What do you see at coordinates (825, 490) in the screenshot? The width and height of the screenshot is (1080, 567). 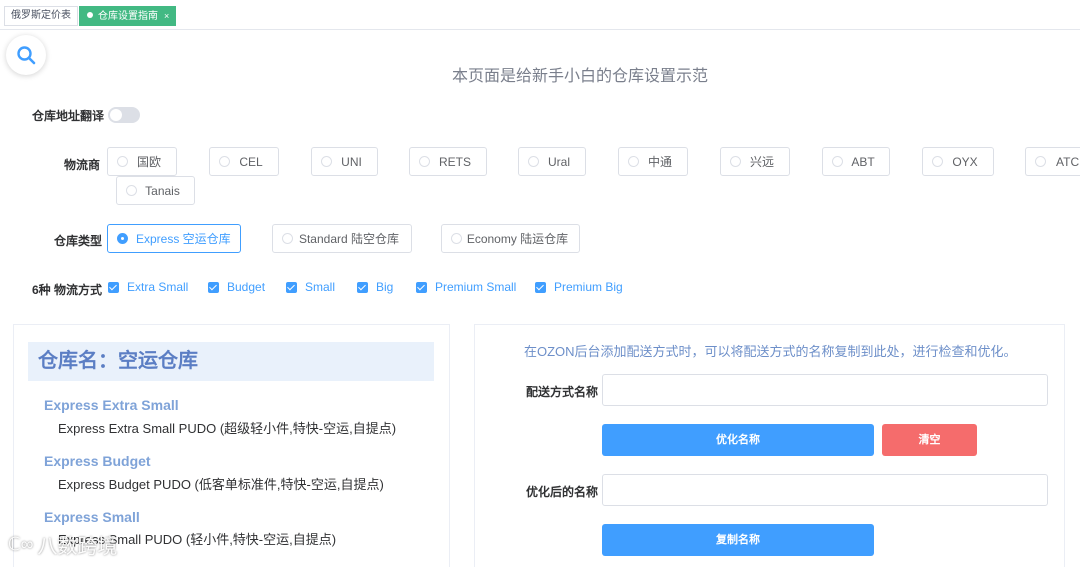 I see `optimized-name-input` at bounding box center [825, 490].